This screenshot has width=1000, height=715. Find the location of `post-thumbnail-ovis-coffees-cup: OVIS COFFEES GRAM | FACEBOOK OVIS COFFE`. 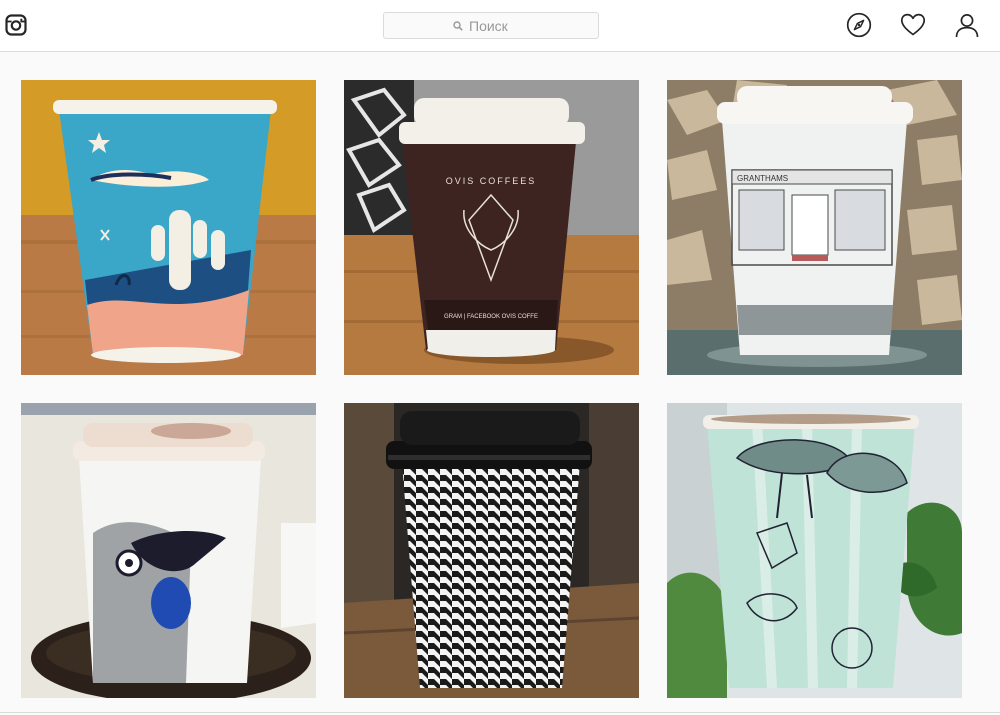

post-thumbnail-ovis-coffees-cup: OVIS COFFEES GRAM | FACEBOOK OVIS COFFE is located at coordinates (491, 227).